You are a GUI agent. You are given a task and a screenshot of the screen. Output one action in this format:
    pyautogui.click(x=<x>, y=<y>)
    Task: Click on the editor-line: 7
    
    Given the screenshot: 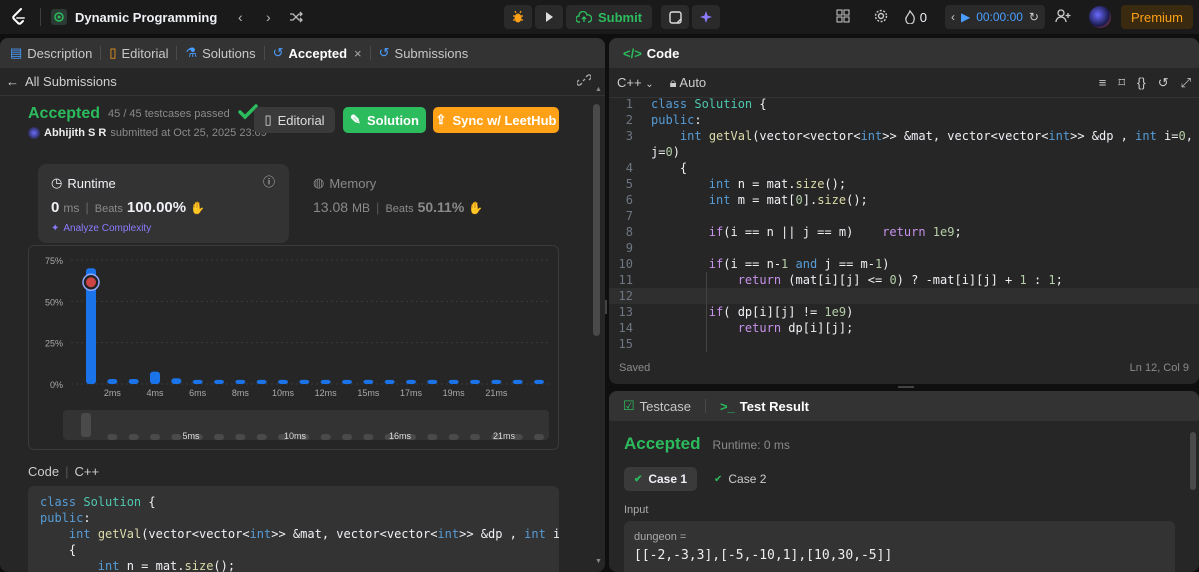 What is the action you would take?
    pyautogui.click(x=904, y=216)
    